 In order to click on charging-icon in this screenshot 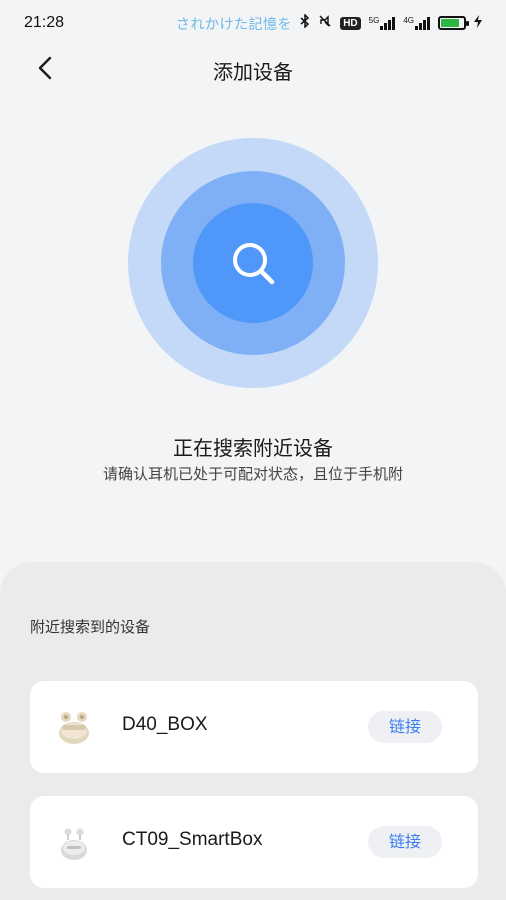, I will do `click(478, 23)`.